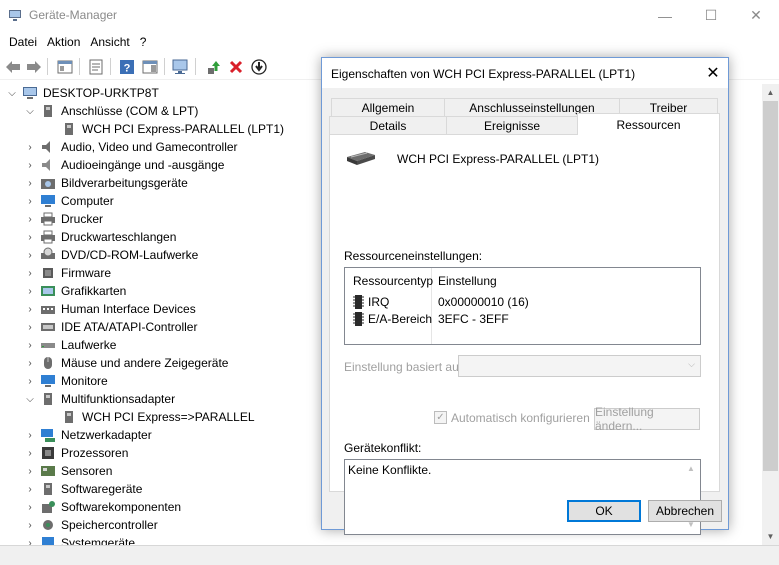  What do you see at coordinates (129, 327) in the screenshot?
I see `tree-item-label: IDE ATA/ATAPI-Controller` at bounding box center [129, 327].